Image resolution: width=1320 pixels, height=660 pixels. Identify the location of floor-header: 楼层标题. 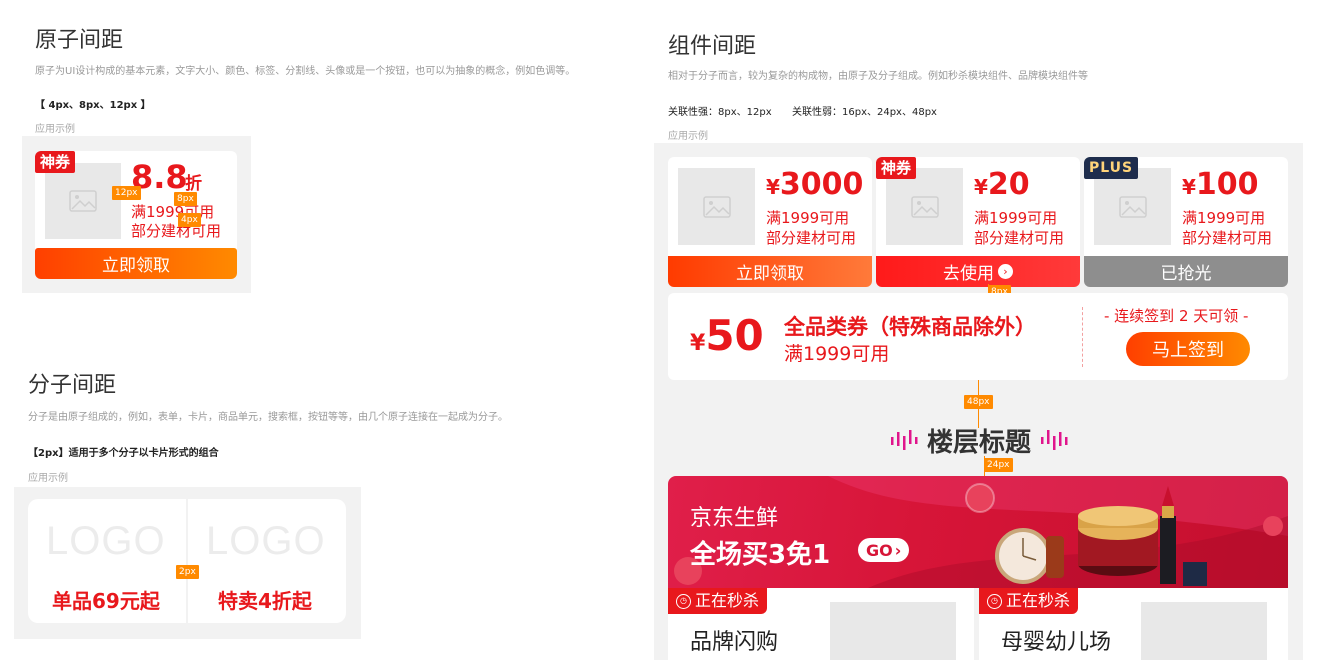
(979, 440).